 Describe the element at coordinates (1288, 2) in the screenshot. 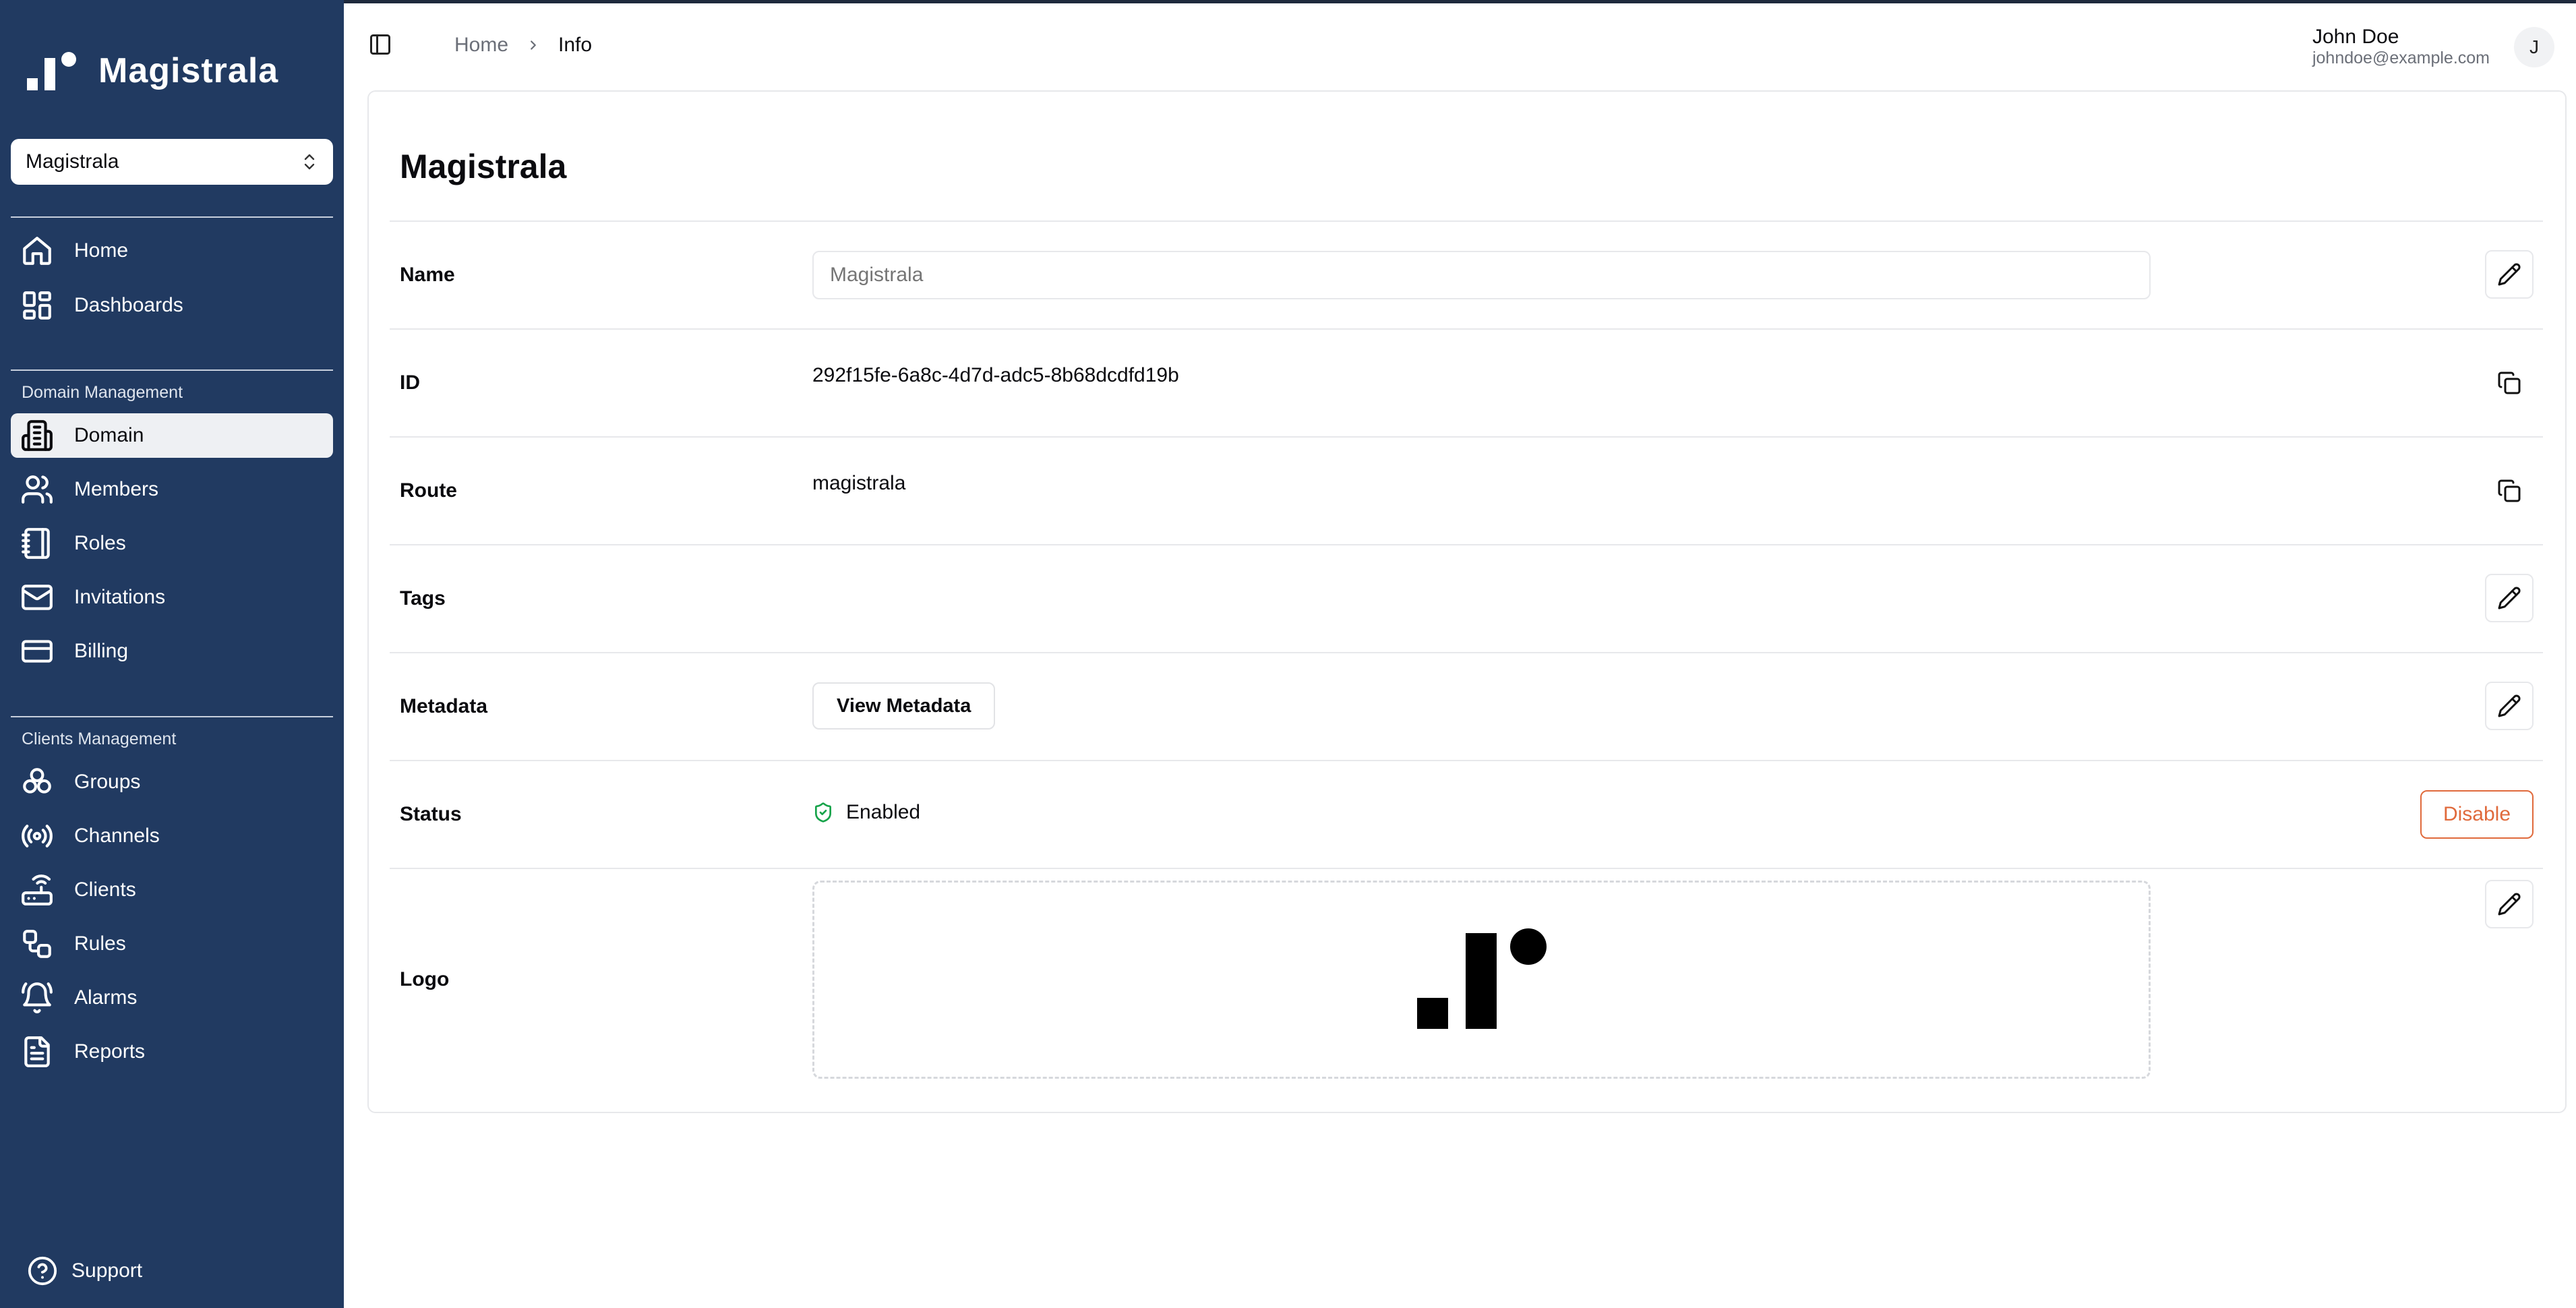

I see `top-accent-line` at that location.